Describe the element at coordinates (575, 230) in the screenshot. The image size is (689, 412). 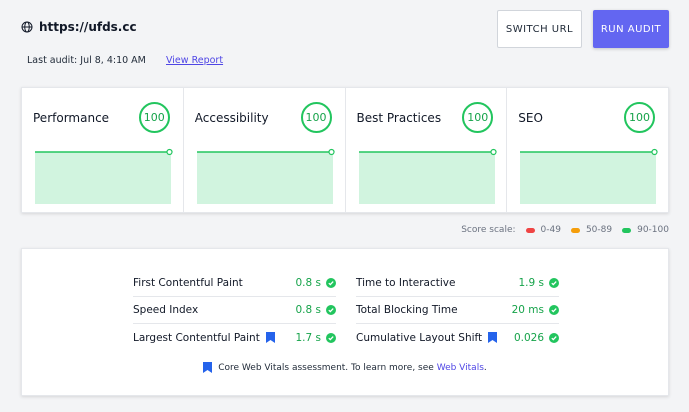
I see `orange-range-pill` at that location.